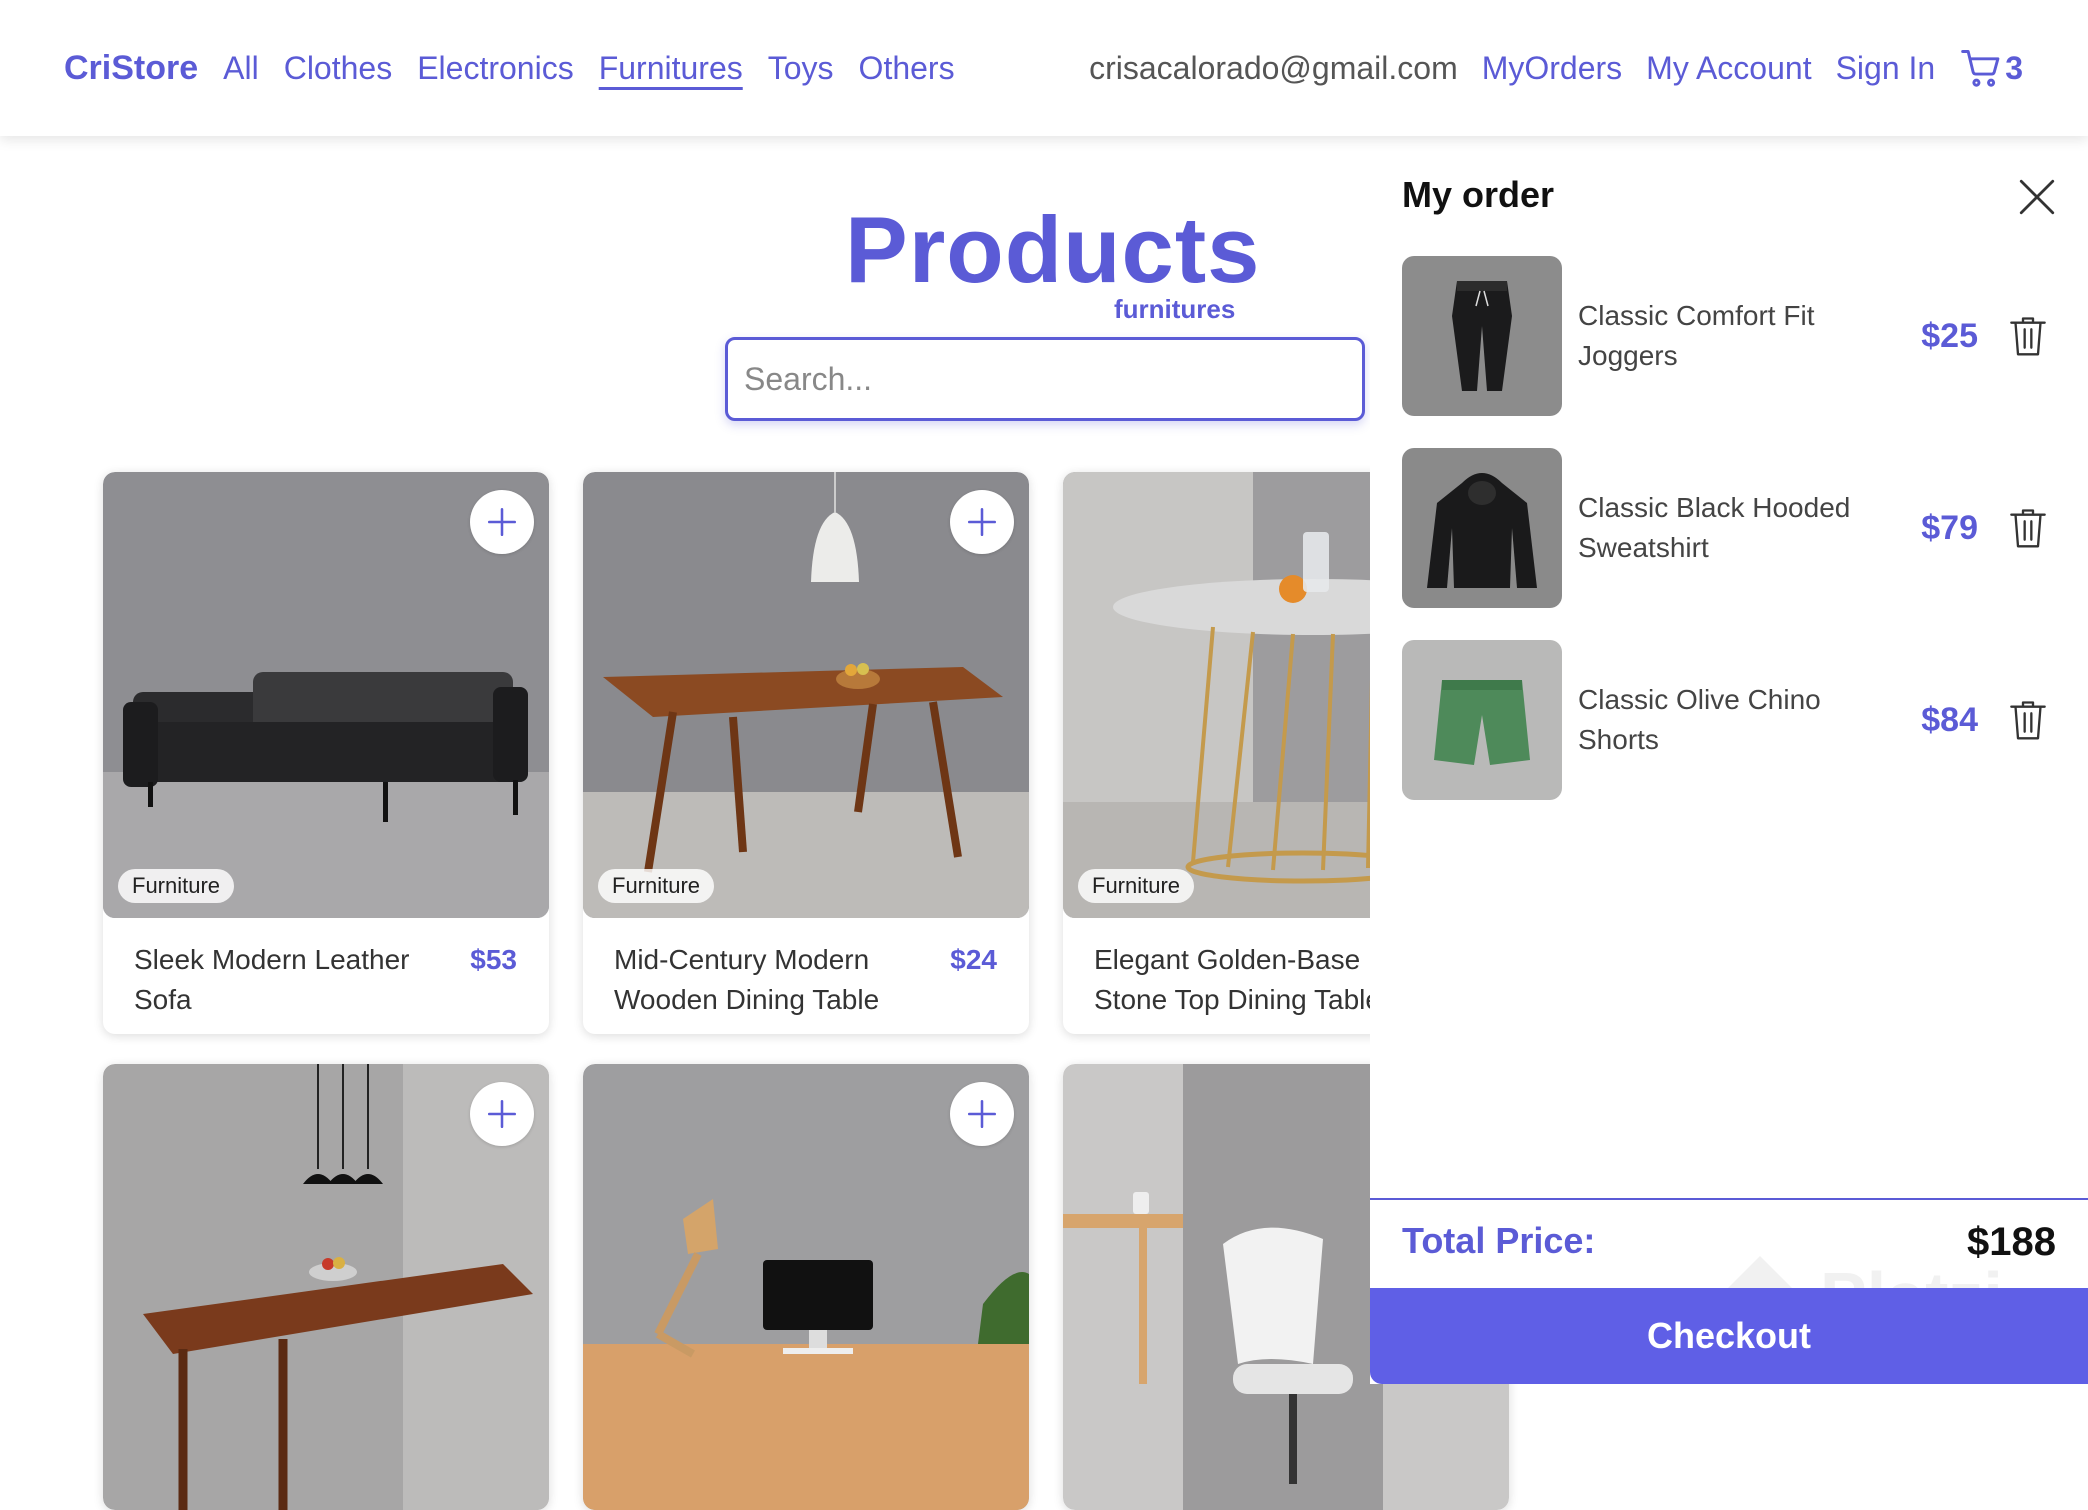 This screenshot has width=2088, height=1510. Describe the element at coordinates (131, 68) in the screenshot. I see `brand-logo: CriStore` at that location.